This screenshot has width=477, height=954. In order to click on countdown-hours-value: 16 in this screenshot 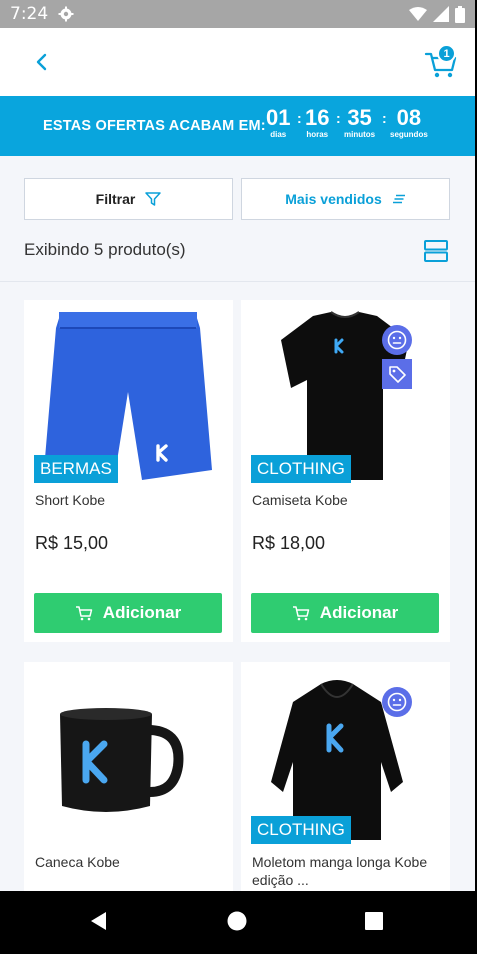, I will do `click(317, 117)`.